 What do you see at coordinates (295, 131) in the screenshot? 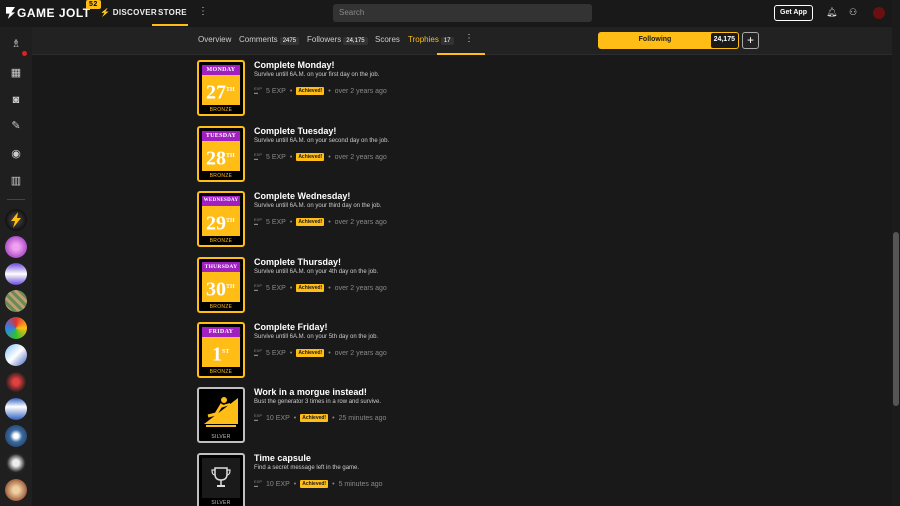
I see `trophy-title: Complete Tuesday!` at bounding box center [295, 131].